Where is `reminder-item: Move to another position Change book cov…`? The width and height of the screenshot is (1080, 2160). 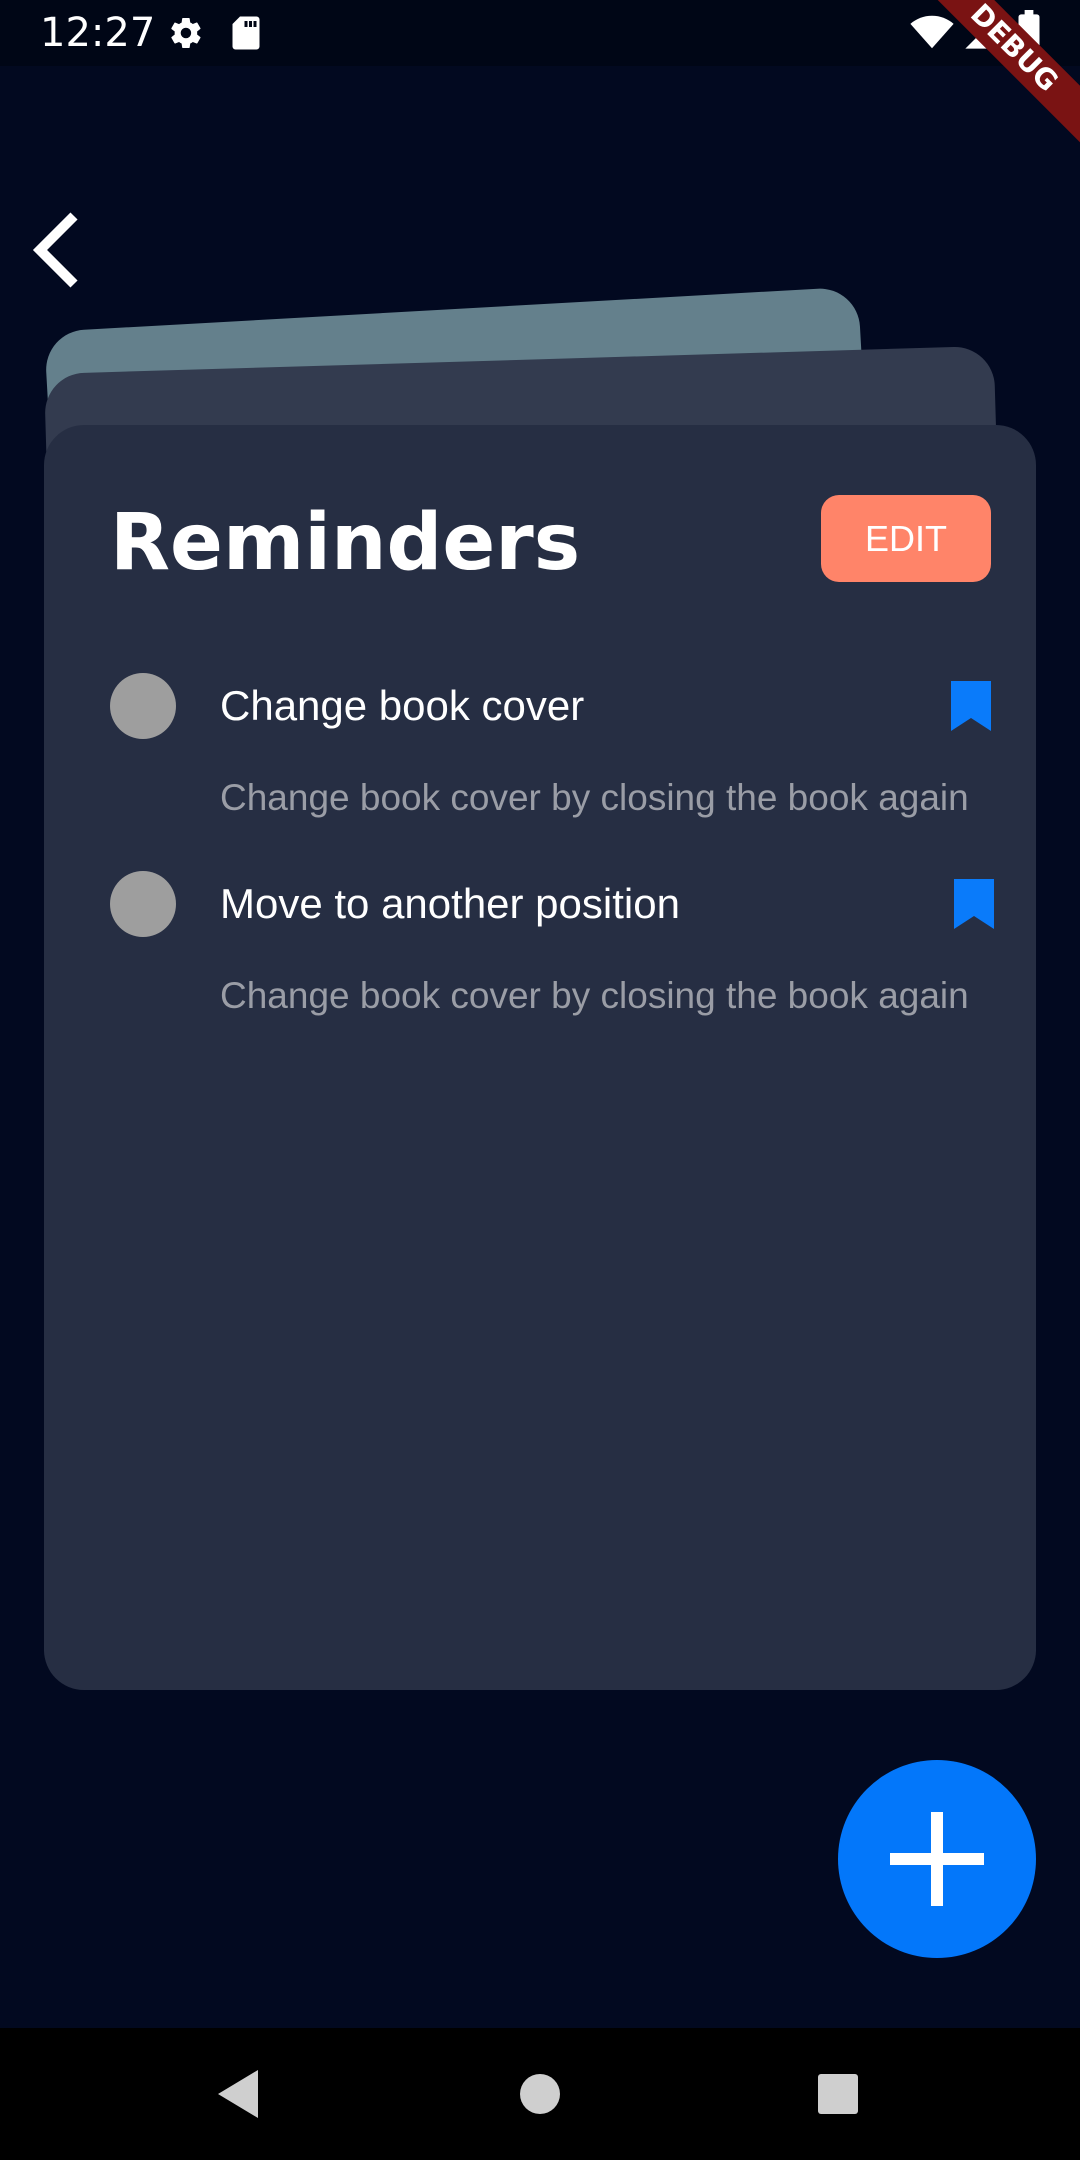 reminder-item: Move to another position Change book cov… is located at coordinates (540, 966).